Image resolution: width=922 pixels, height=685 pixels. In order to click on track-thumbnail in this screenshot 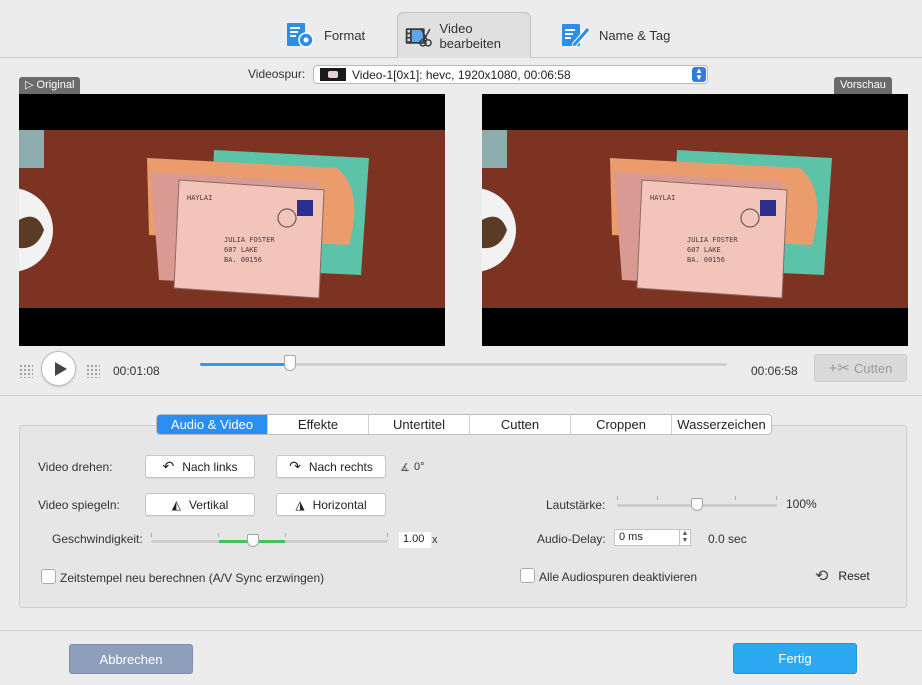, I will do `click(333, 74)`.